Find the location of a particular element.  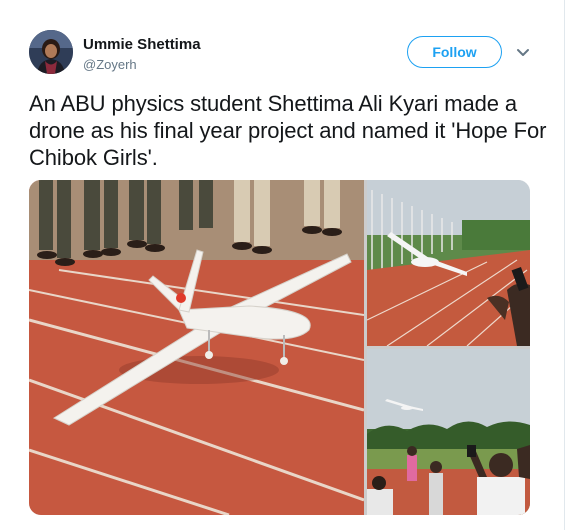

chevron-down-icon is located at coordinates (523, 52).